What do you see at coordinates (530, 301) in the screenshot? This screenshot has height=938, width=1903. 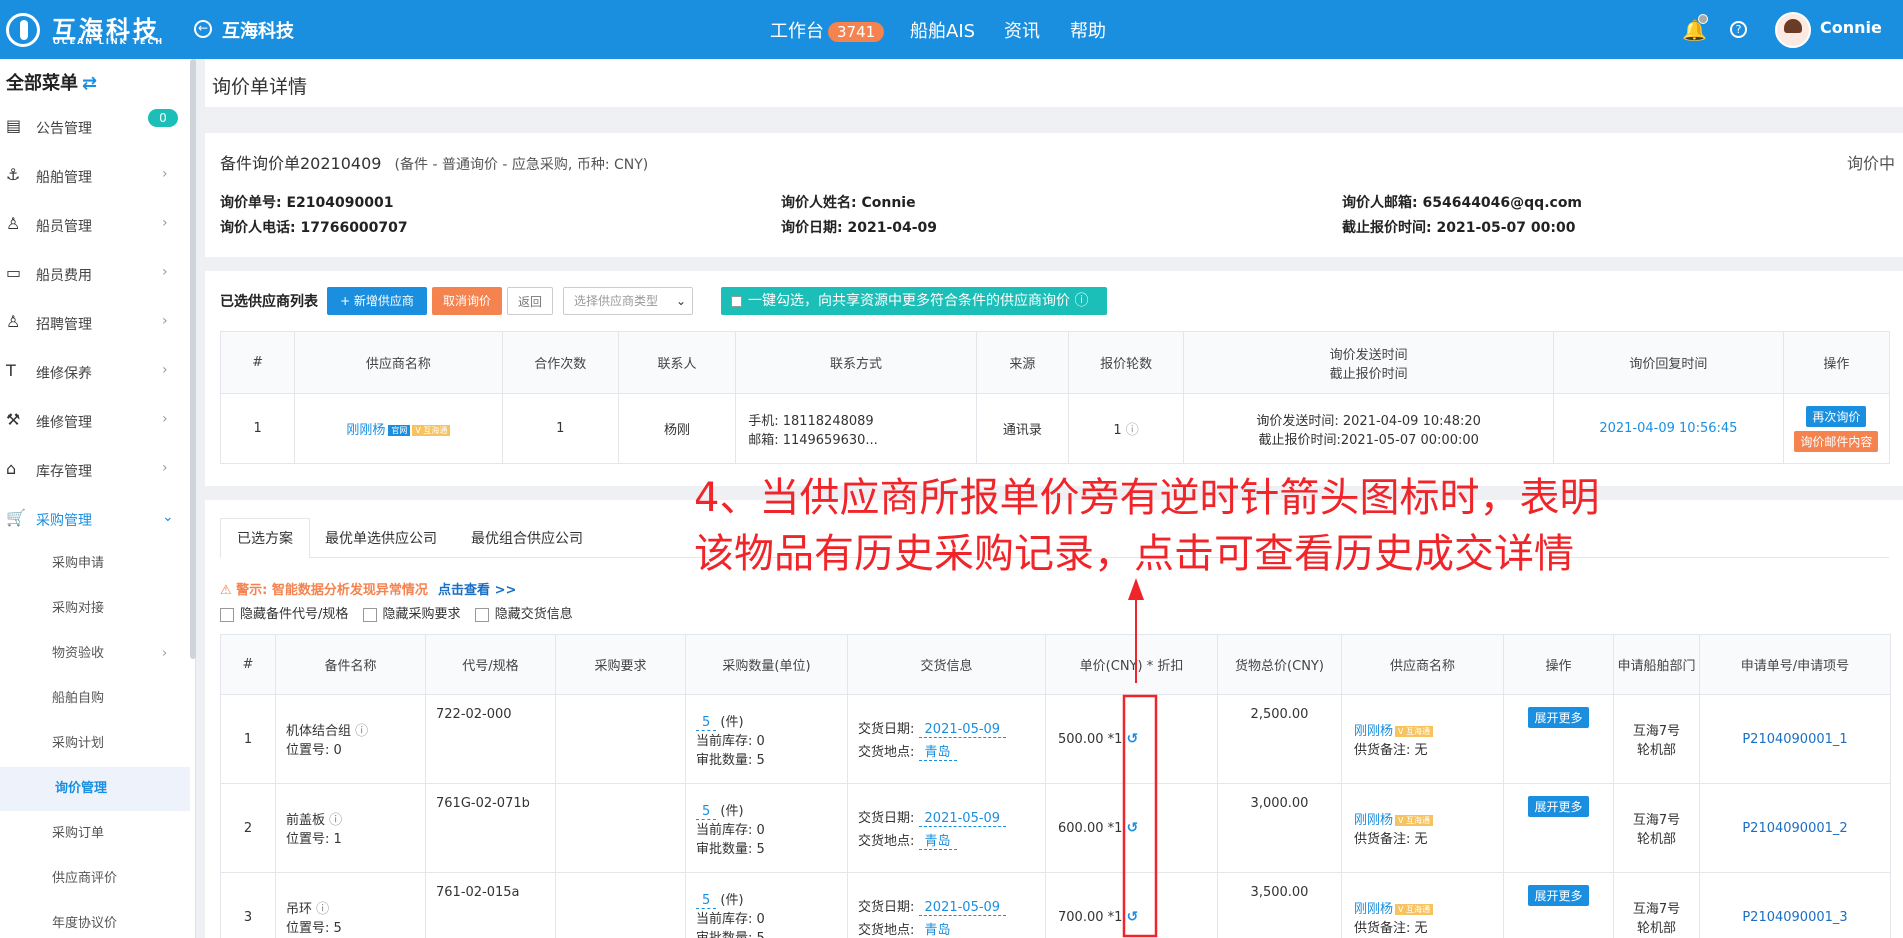 I see `back-button: 返回` at bounding box center [530, 301].